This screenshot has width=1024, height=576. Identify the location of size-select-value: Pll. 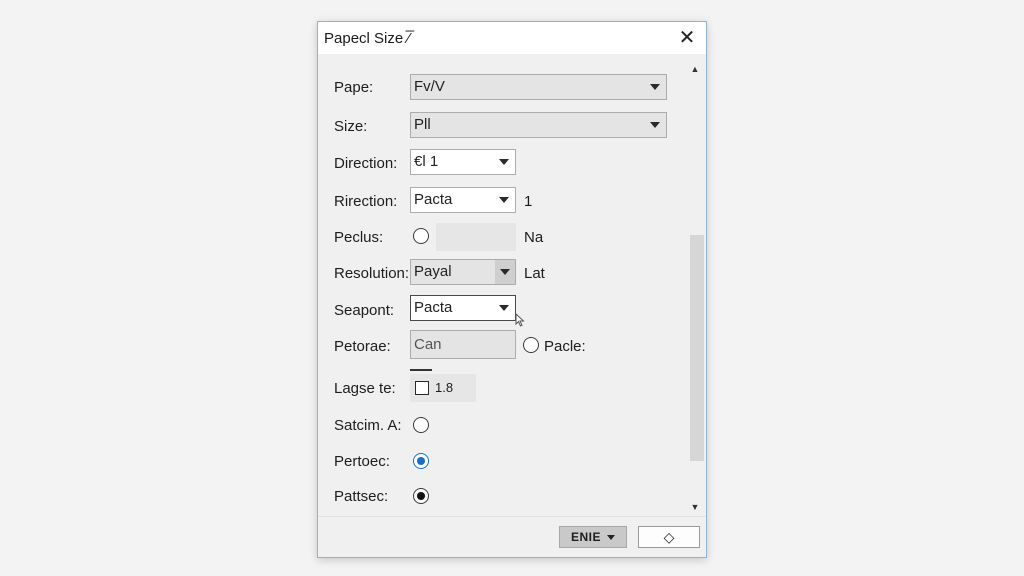
(422, 124).